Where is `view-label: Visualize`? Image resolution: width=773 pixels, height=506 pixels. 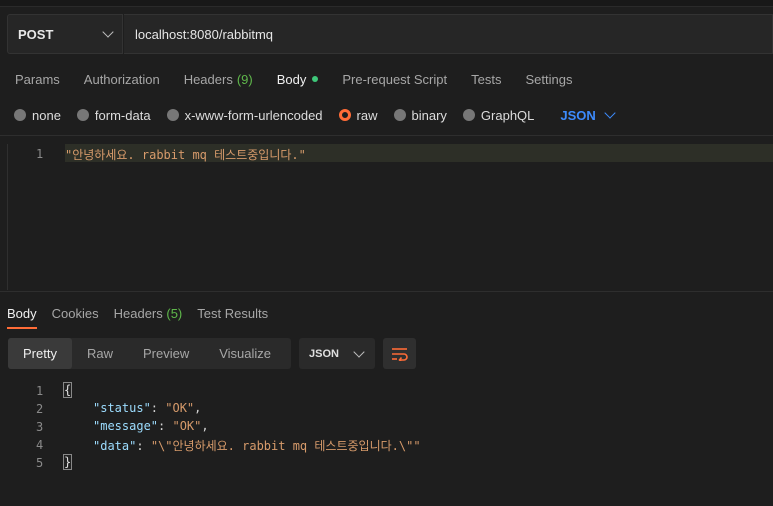
view-label: Visualize is located at coordinates (245, 353).